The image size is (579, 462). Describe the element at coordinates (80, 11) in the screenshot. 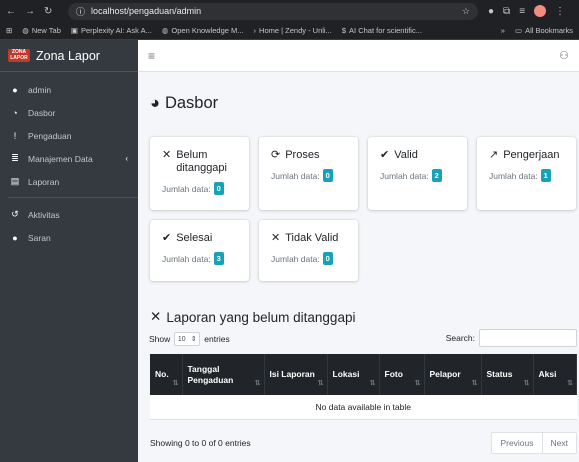

I see `site-info-icon: ⓘ` at that location.